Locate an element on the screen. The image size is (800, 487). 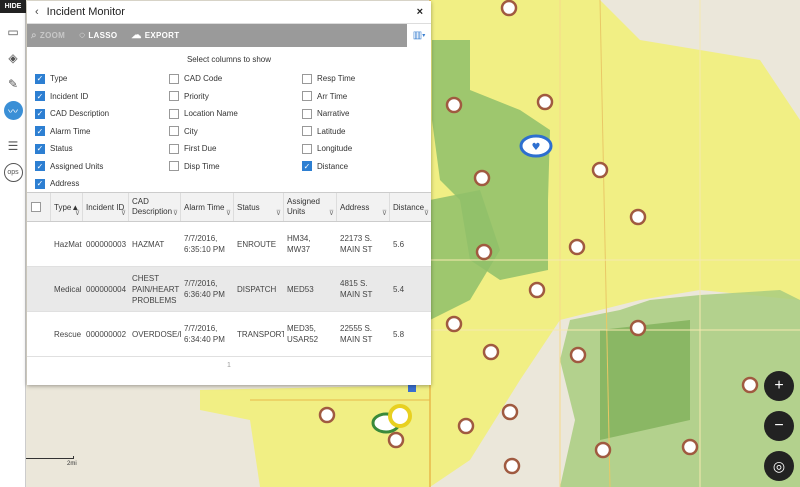
column-option: Latitude is located at coordinates (328, 132).